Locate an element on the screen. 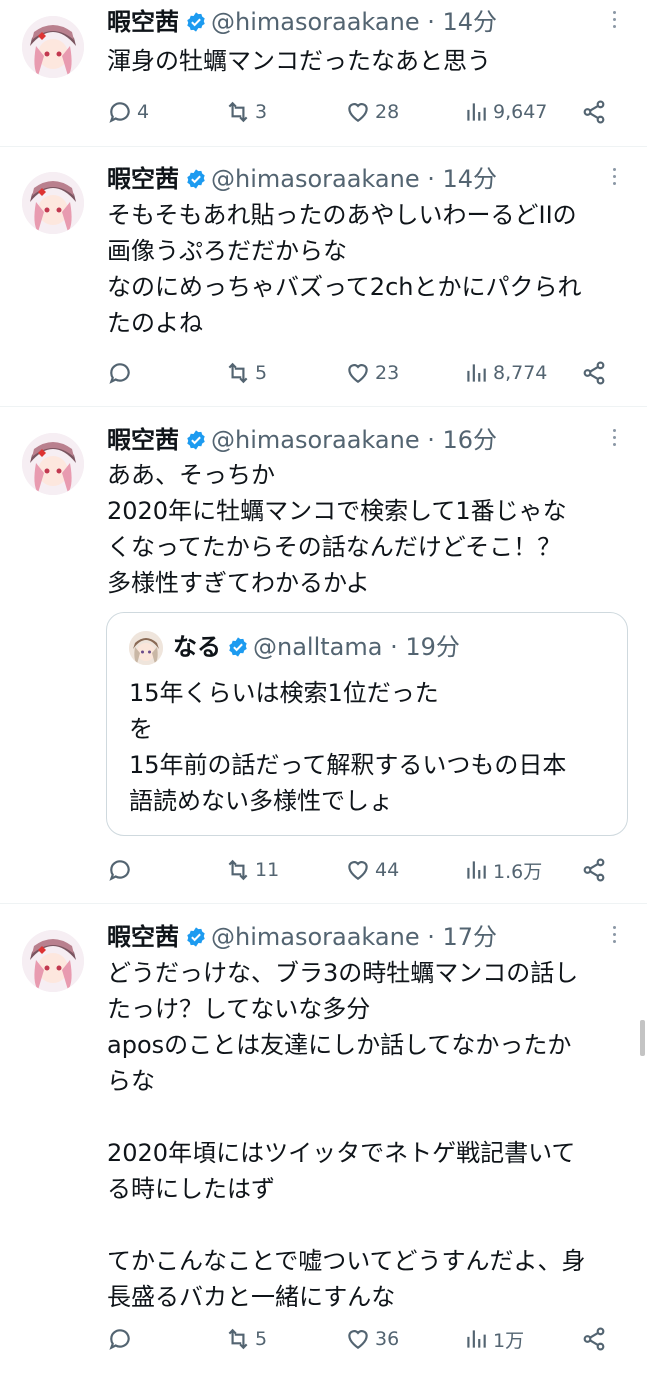  tweet-text-line: る時にしたはず is located at coordinates (191, 1189).